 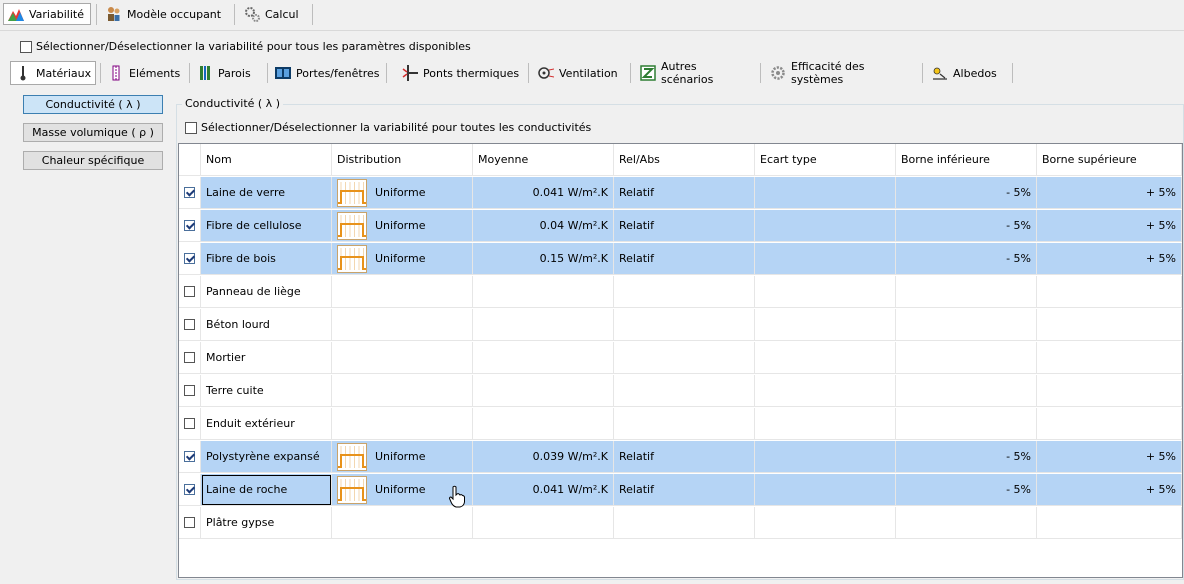 What do you see at coordinates (266, 193) in the screenshot?
I see `cell-name: Laine de verre` at bounding box center [266, 193].